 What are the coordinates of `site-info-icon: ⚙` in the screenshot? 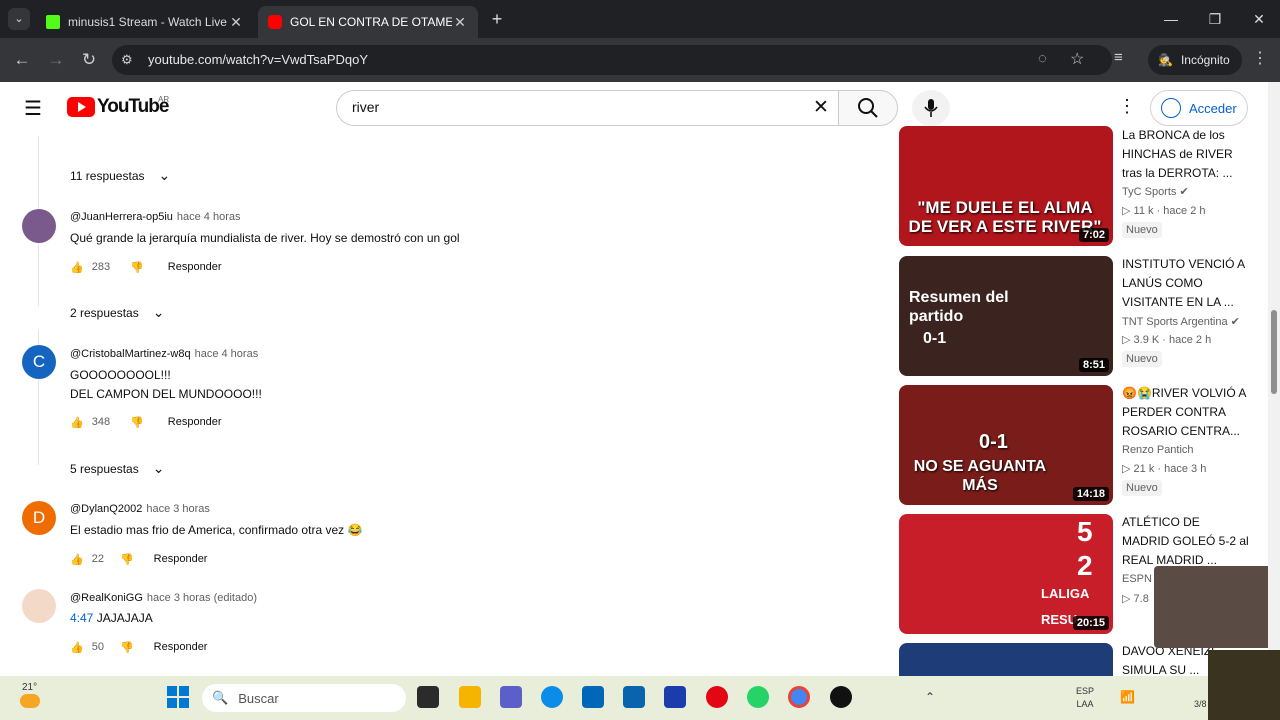 It's located at (127, 60).